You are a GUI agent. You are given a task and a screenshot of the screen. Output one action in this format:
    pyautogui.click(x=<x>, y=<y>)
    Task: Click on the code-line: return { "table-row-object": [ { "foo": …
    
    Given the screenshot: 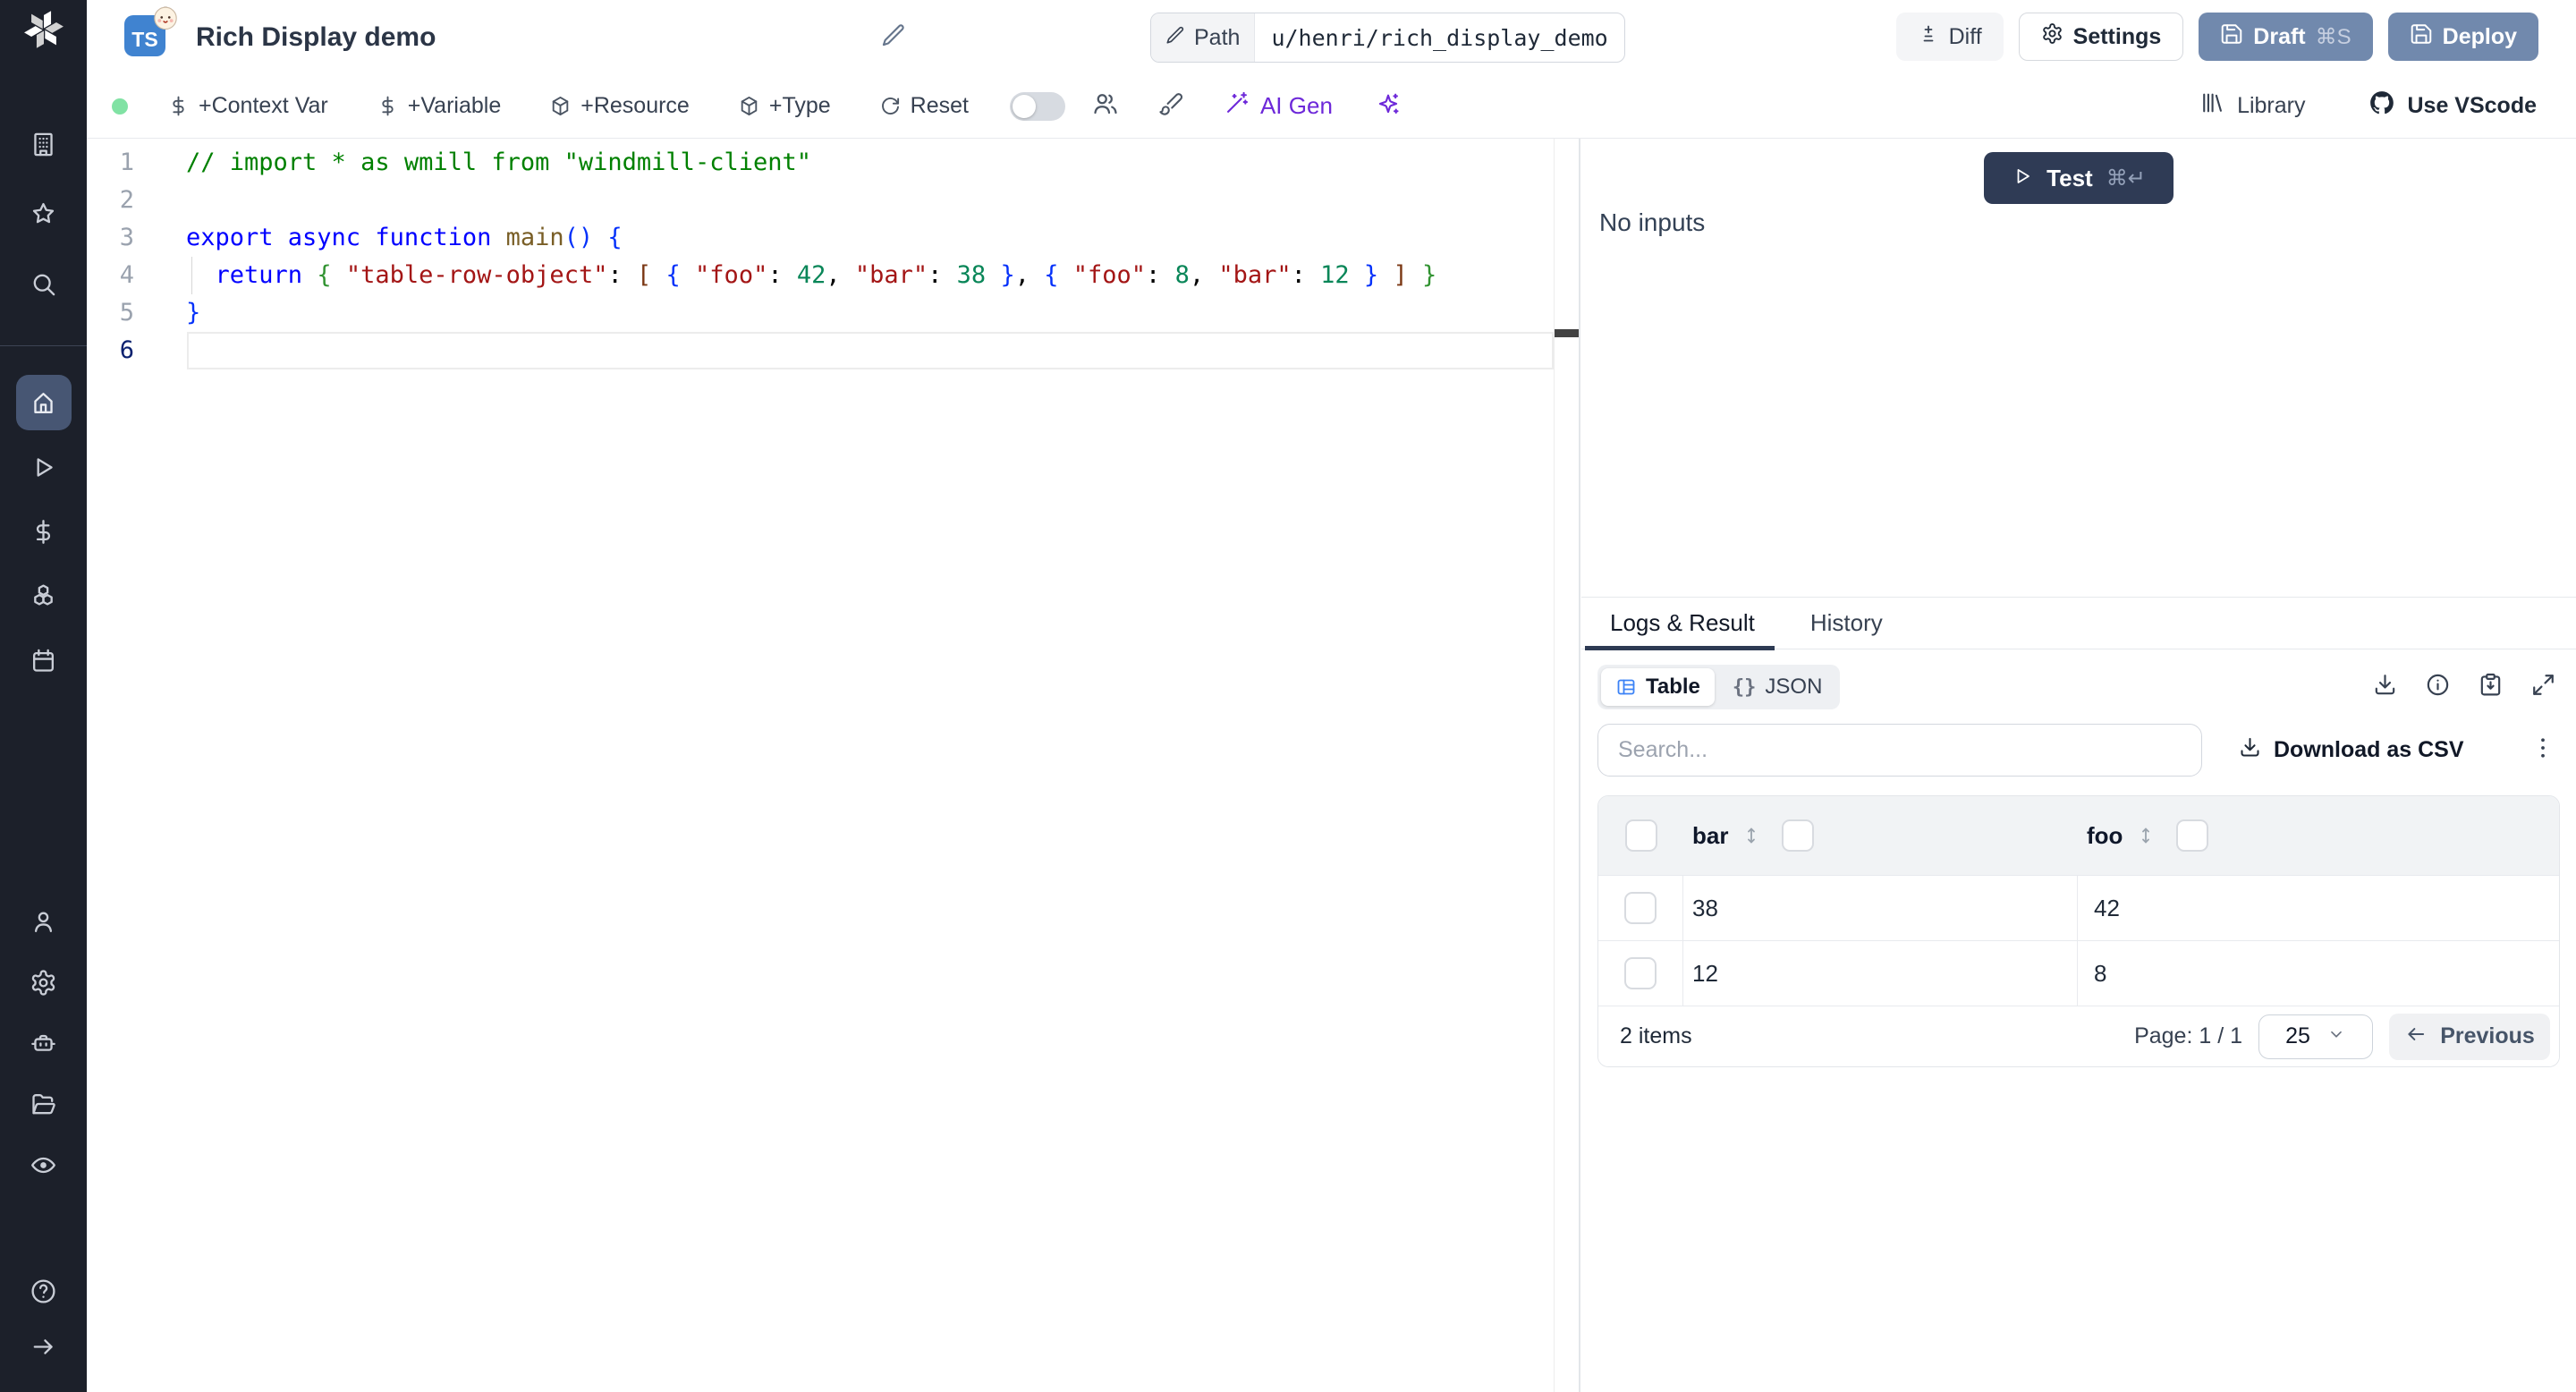 What is the action you would take?
    pyautogui.click(x=826, y=275)
    